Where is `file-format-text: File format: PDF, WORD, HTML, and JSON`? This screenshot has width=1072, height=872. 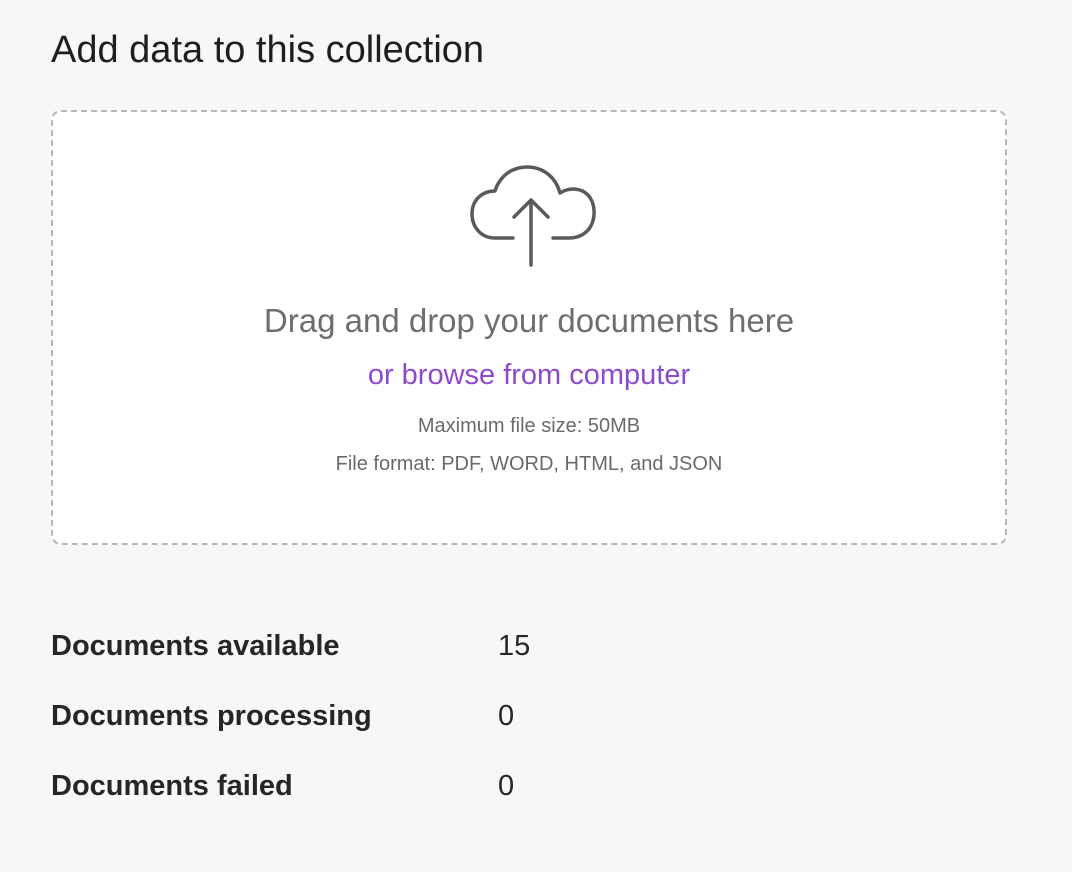 file-format-text: File format: PDF, WORD, HTML, and JSON is located at coordinates (529, 464).